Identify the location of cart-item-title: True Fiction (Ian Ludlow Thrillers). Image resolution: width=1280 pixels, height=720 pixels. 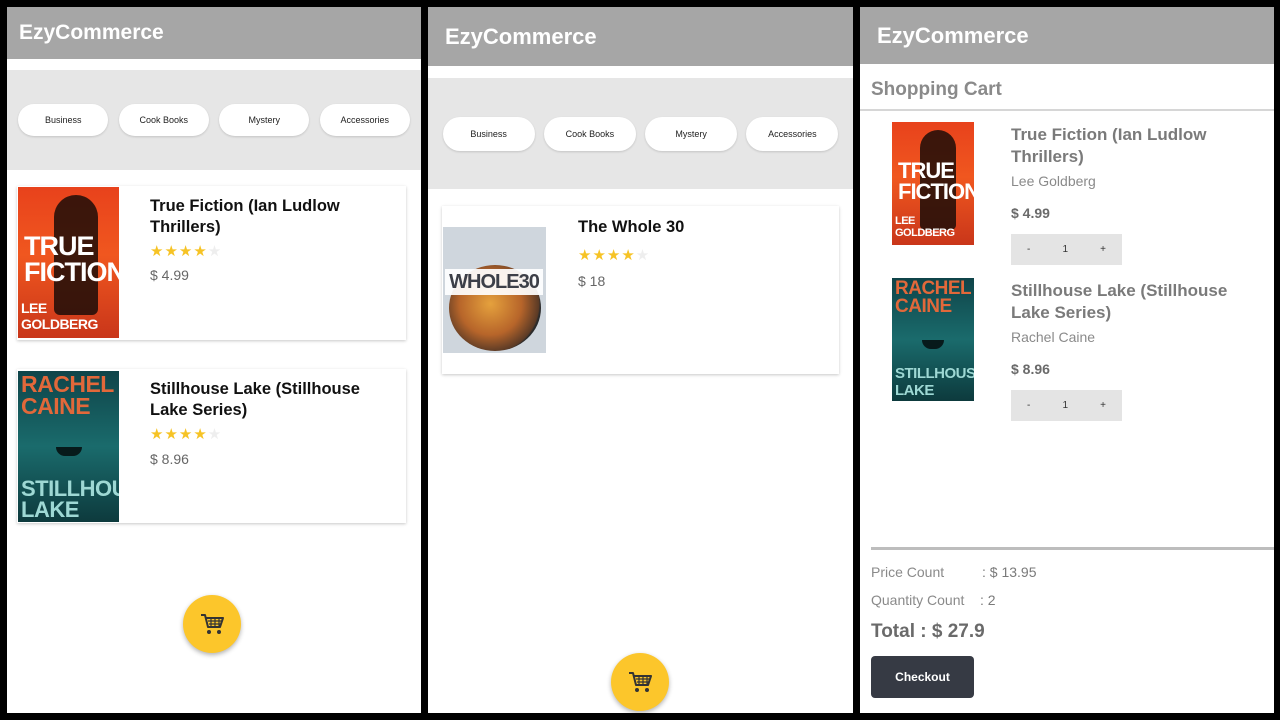
(1109, 145).